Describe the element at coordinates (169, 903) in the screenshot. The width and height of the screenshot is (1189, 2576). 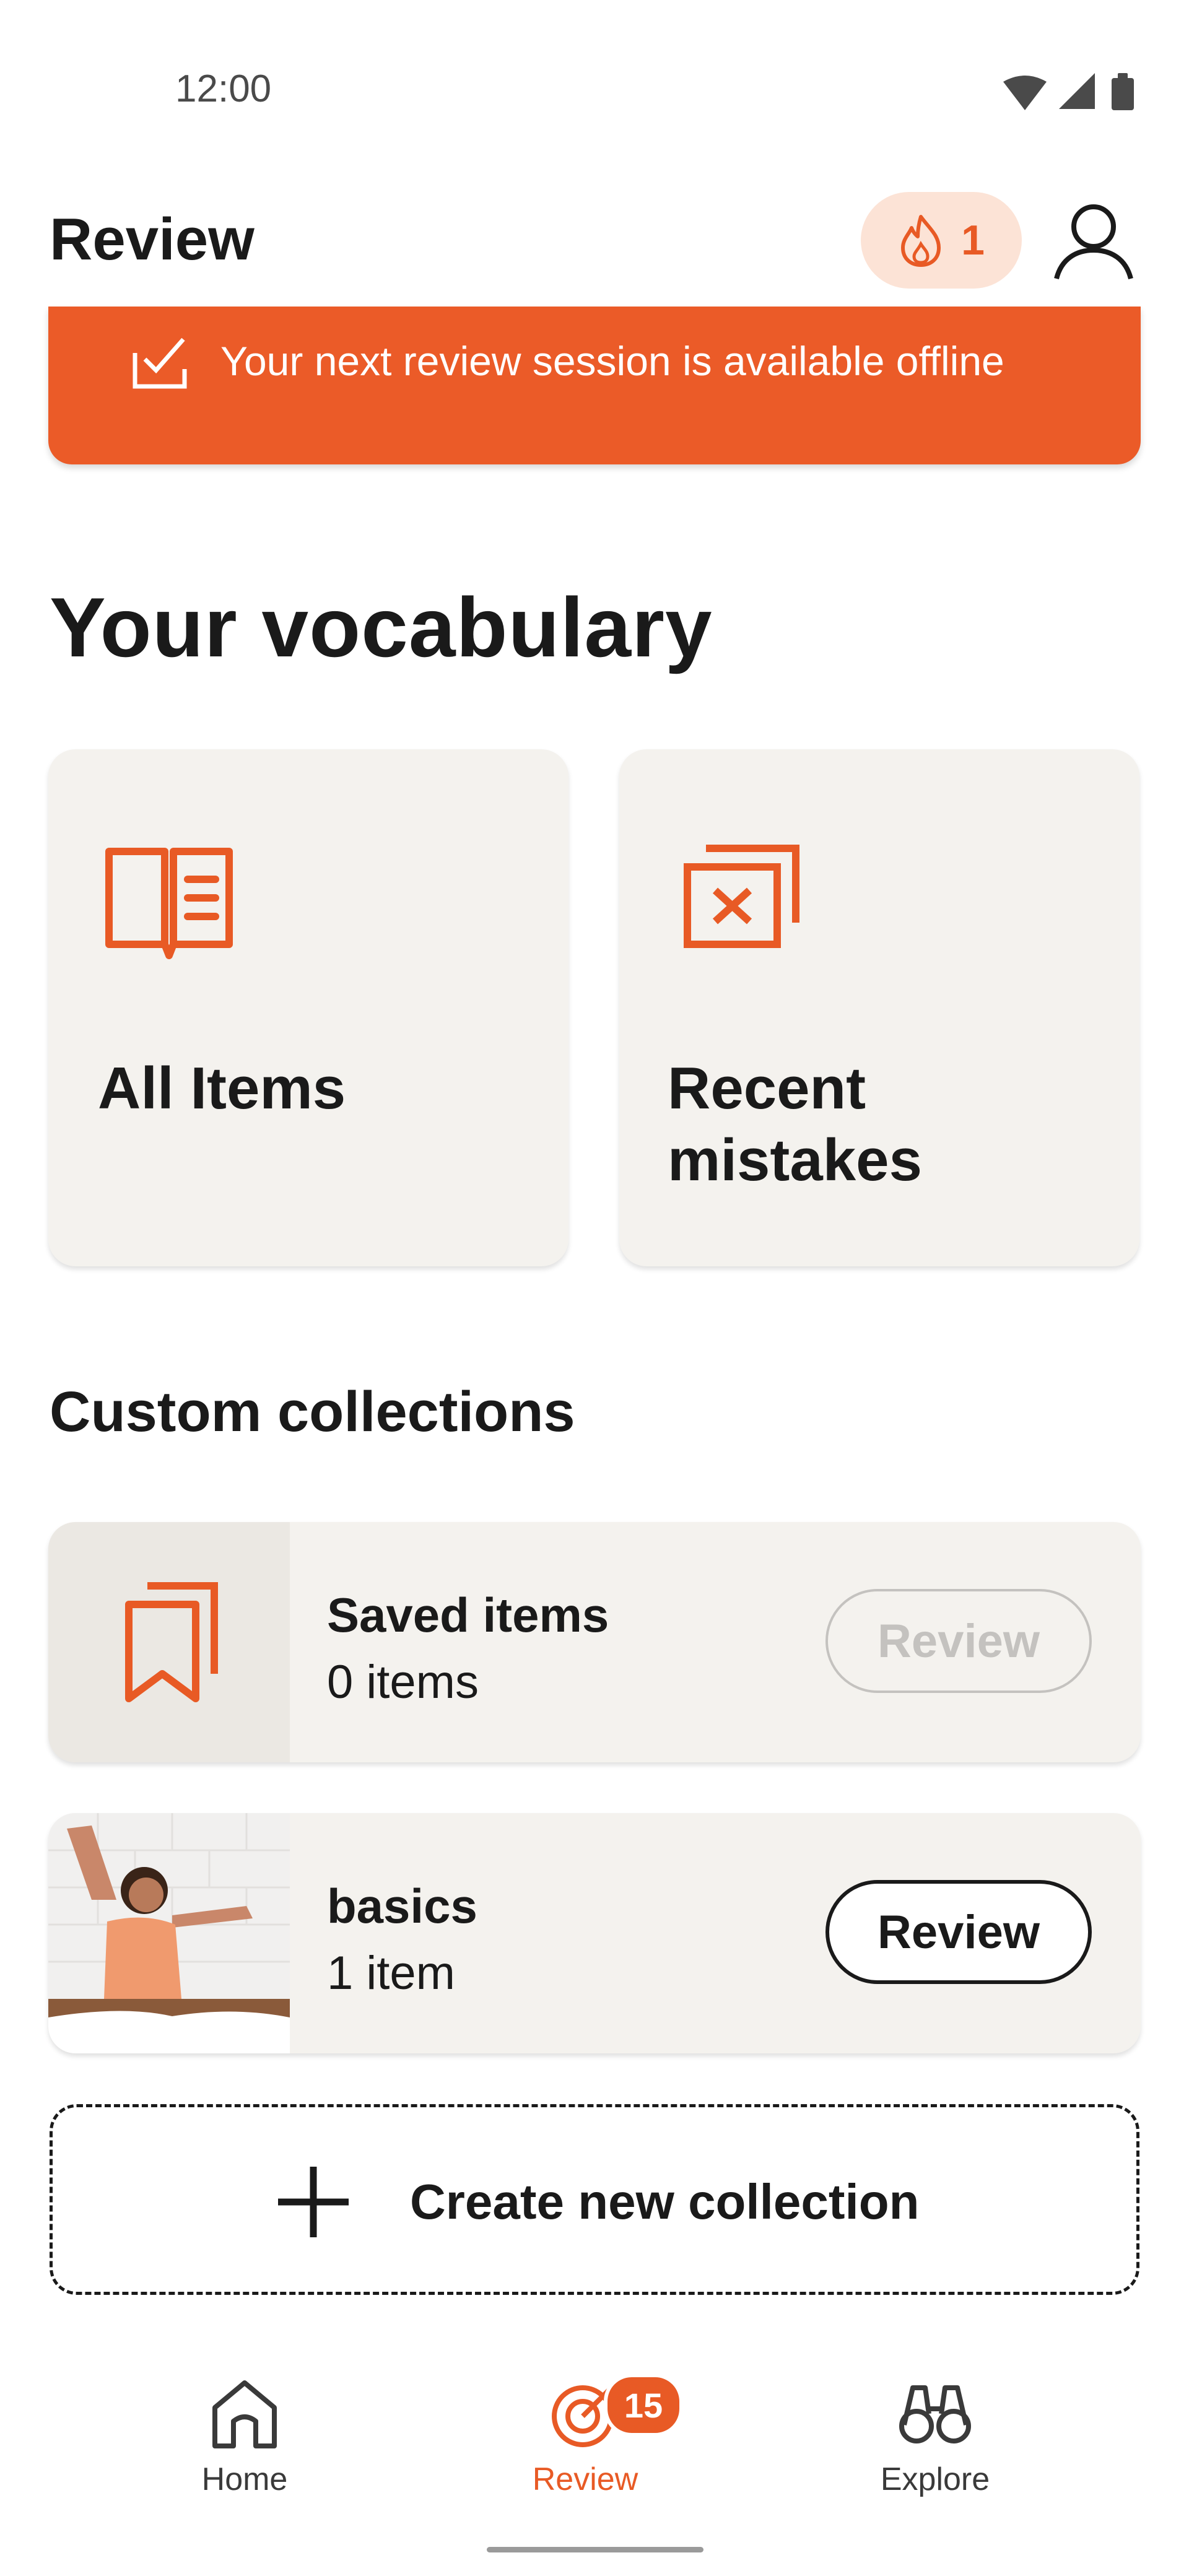
I see `book-icon` at that location.